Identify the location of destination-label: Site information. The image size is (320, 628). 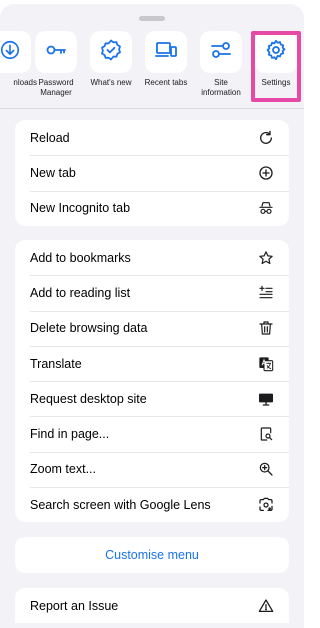
(221, 87).